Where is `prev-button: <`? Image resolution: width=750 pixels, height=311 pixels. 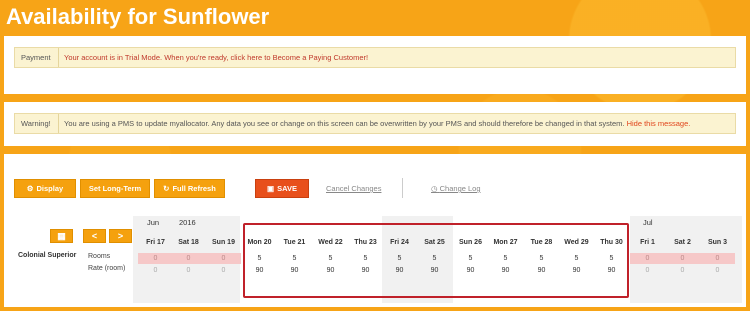 prev-button: < is located at coordinates (94, 236).